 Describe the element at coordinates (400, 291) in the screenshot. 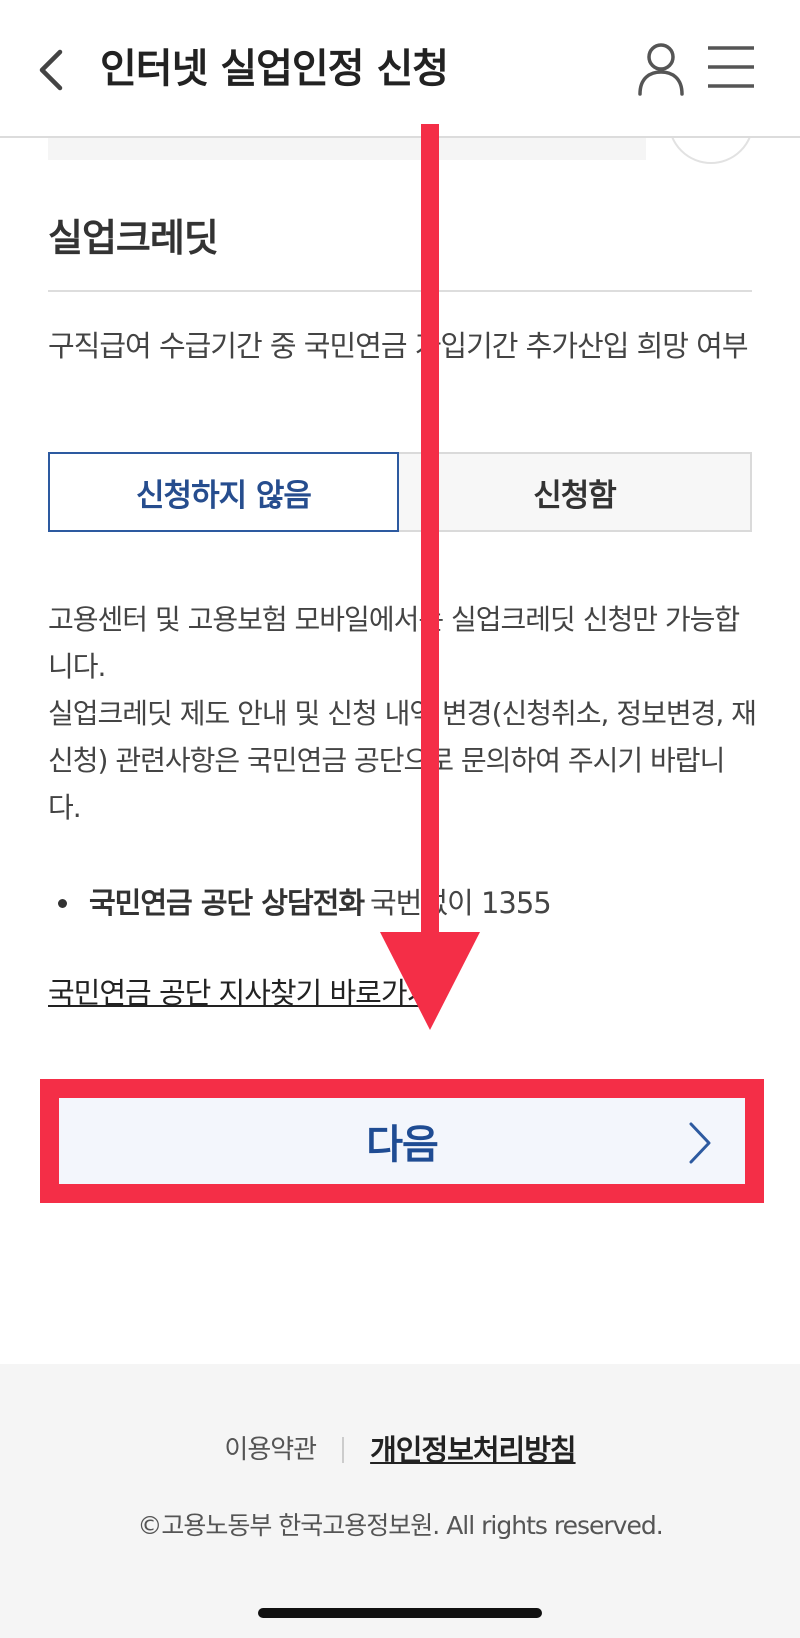

I see `section-divider` at that location.